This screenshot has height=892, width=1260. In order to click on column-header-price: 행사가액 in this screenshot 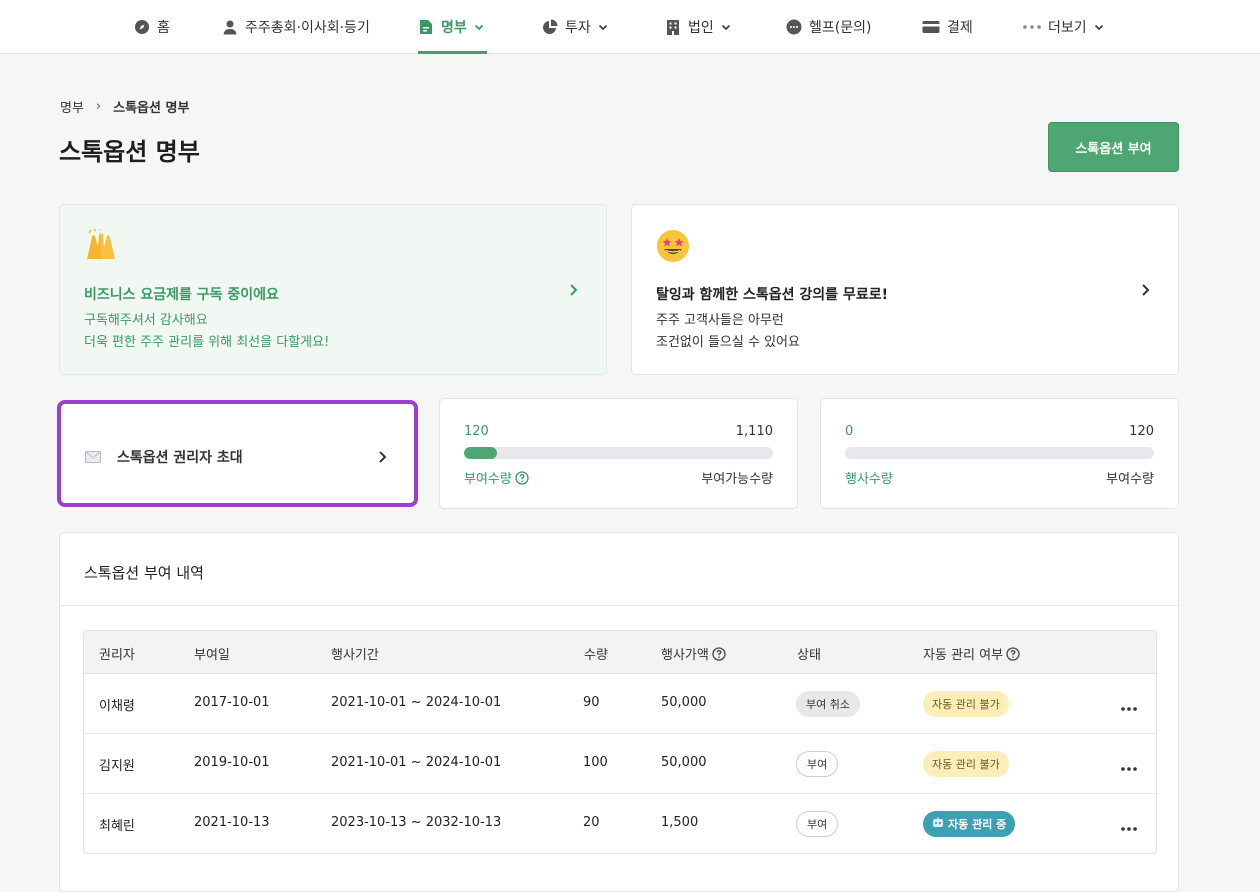, I will do `click(685, 655)`.